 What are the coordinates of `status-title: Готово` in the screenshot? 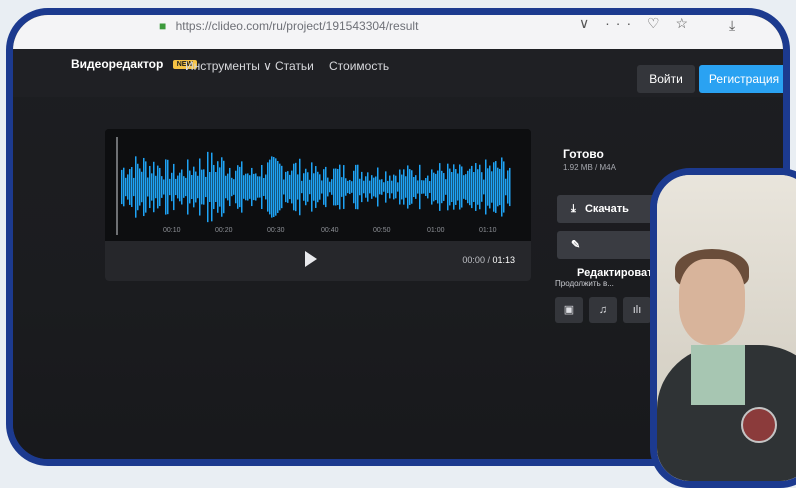 It's located at (583, 154).